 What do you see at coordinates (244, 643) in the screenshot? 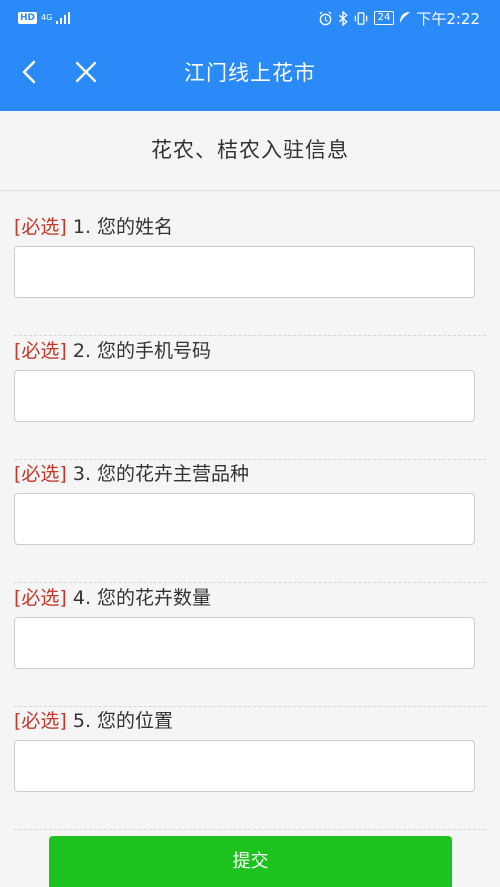
I see `quantity-input` at bounding box center [244, 643].